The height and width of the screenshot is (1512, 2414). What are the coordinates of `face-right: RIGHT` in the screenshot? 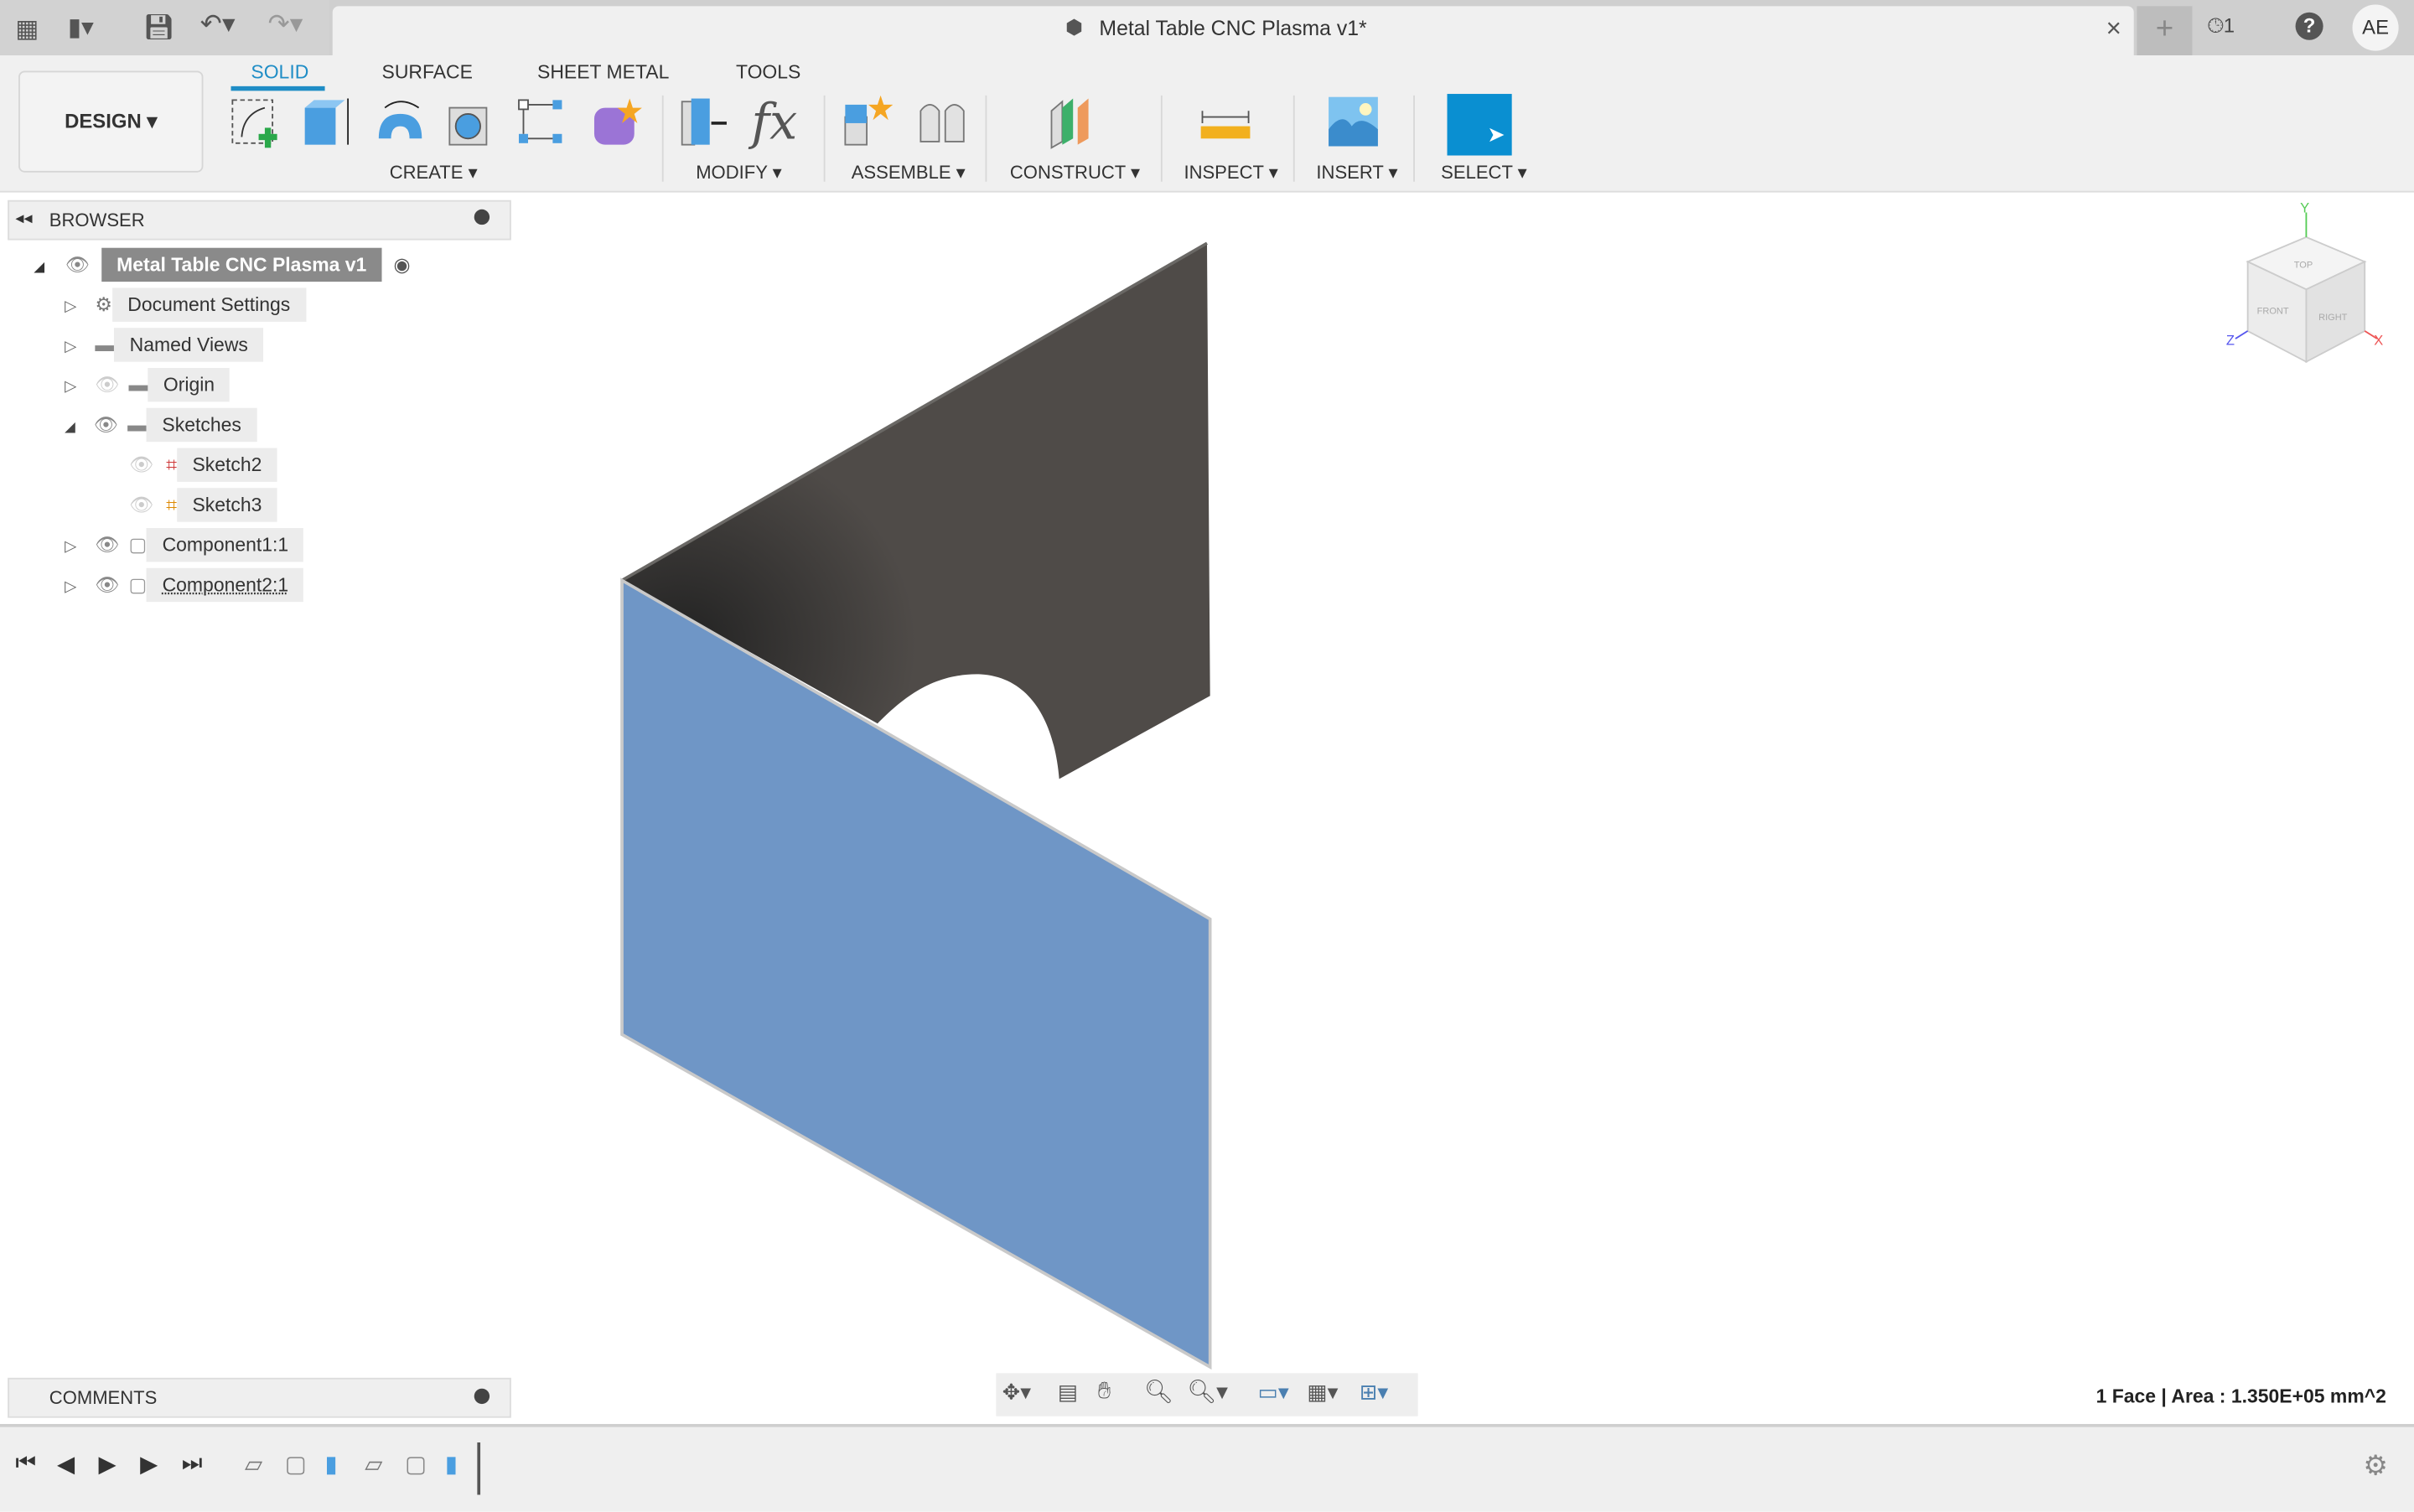 It's located at (2333, 318).